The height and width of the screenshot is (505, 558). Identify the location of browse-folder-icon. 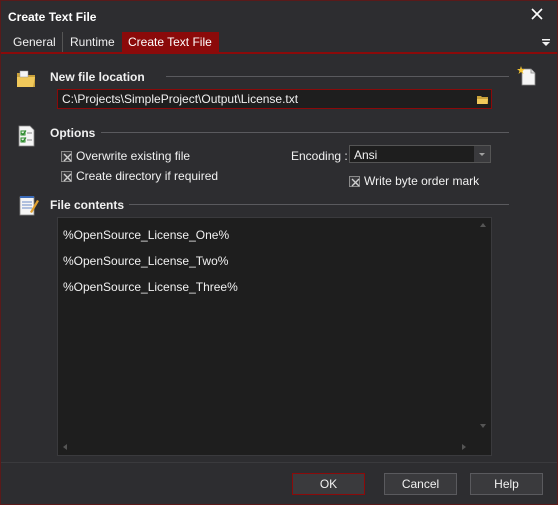
(482, 99).